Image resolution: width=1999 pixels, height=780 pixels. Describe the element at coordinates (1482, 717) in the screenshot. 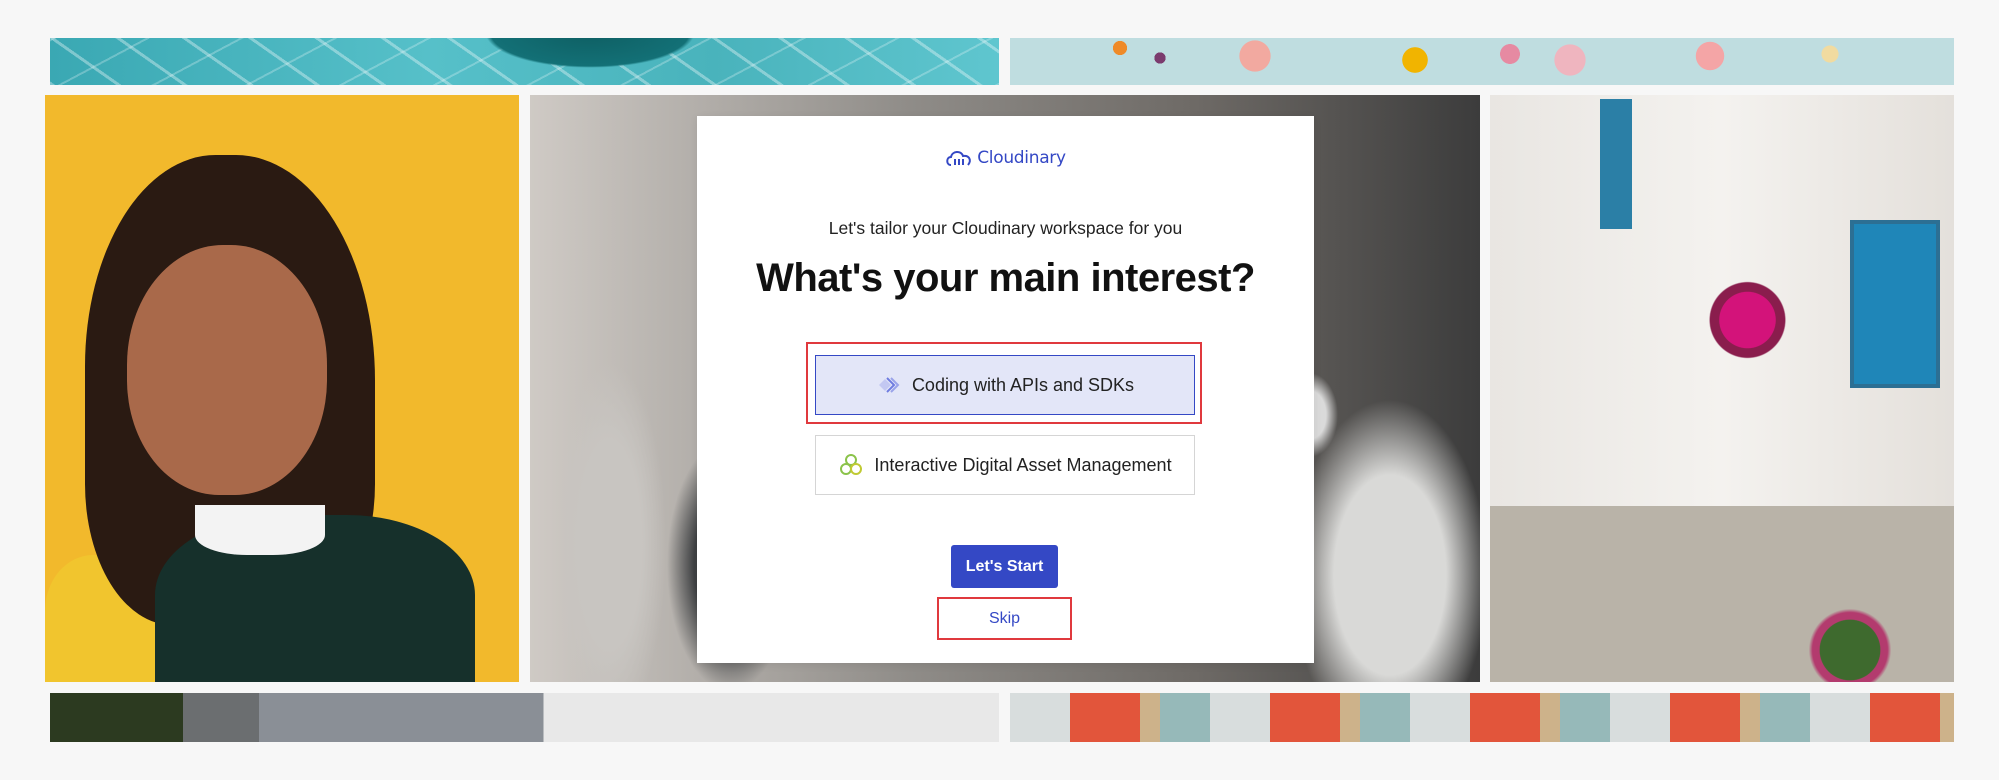

I see `background-tile-balcony` at that location.